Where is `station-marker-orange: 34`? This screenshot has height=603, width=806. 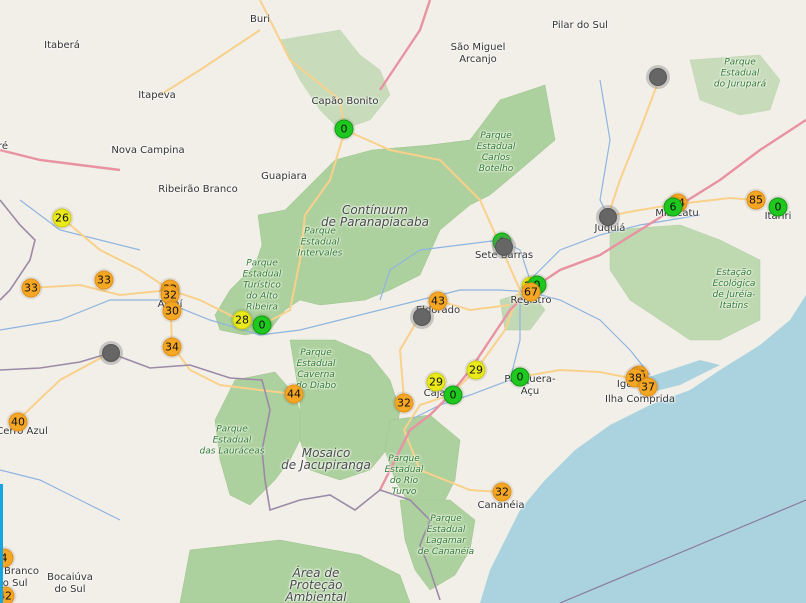 station-marker-orange: 34 is located at coordinates (172, 347).